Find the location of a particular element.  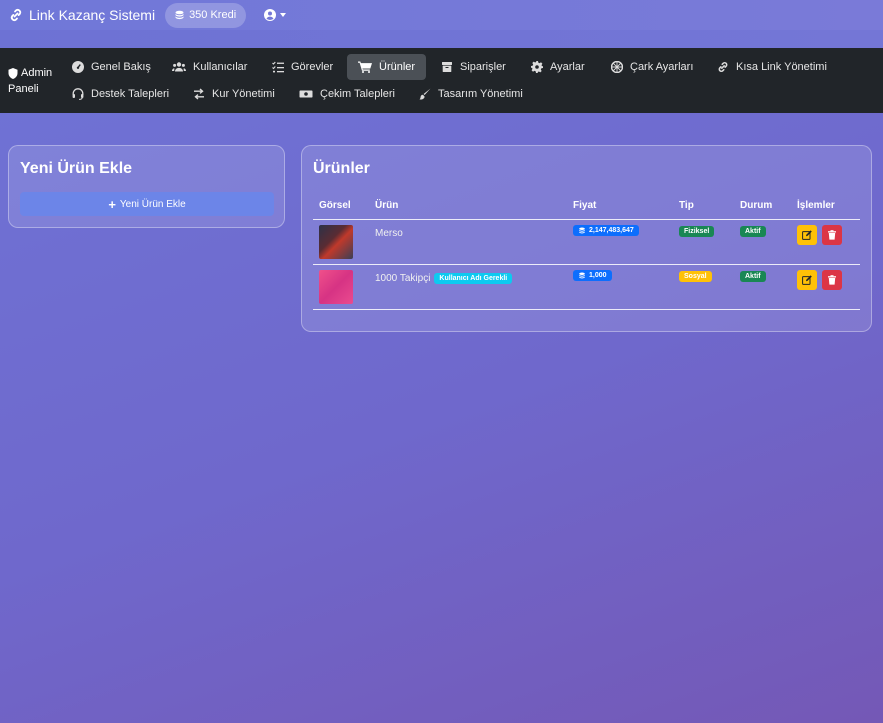

nav-item-genel-bakis: Genel Bakış is located at coordinates (111, 67).